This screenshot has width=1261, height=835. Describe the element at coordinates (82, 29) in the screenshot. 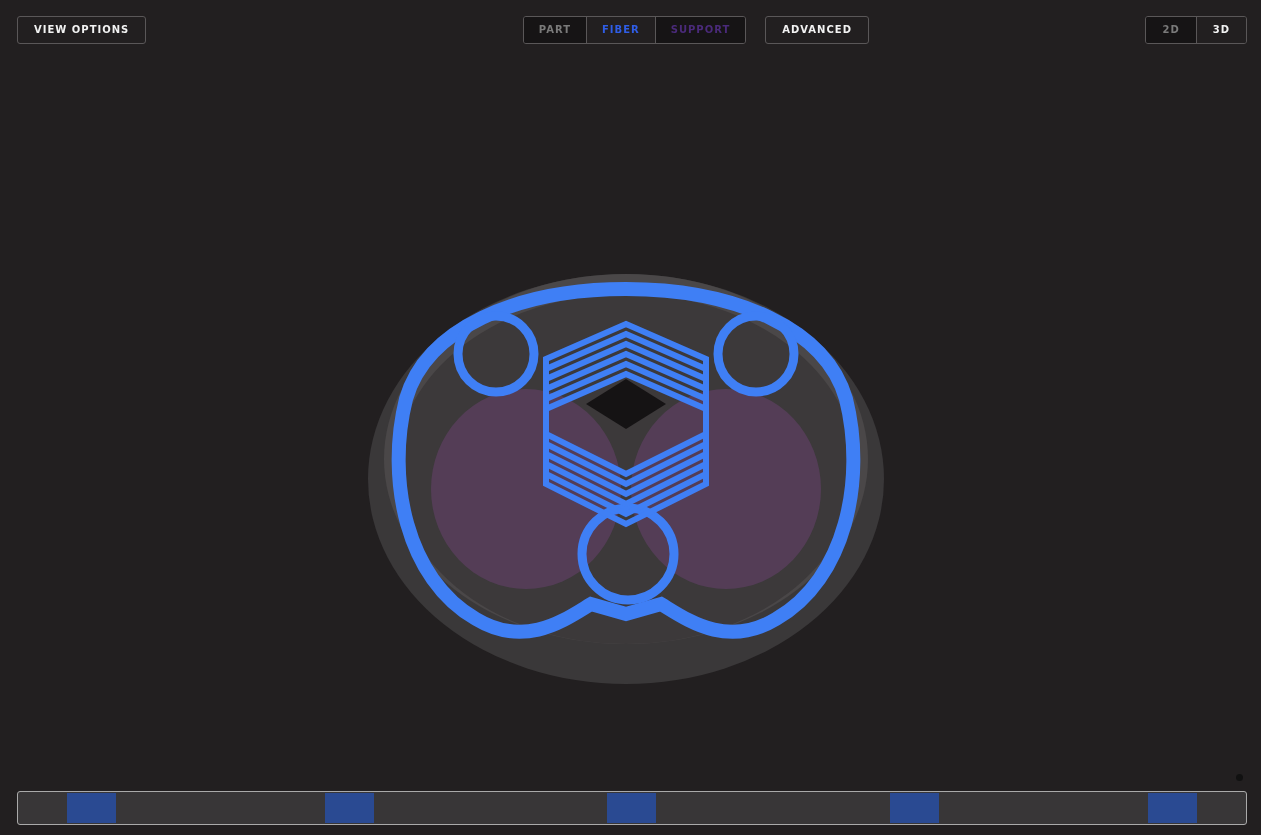

I see `view-options-button: VIEW OPTIONS` at that location.